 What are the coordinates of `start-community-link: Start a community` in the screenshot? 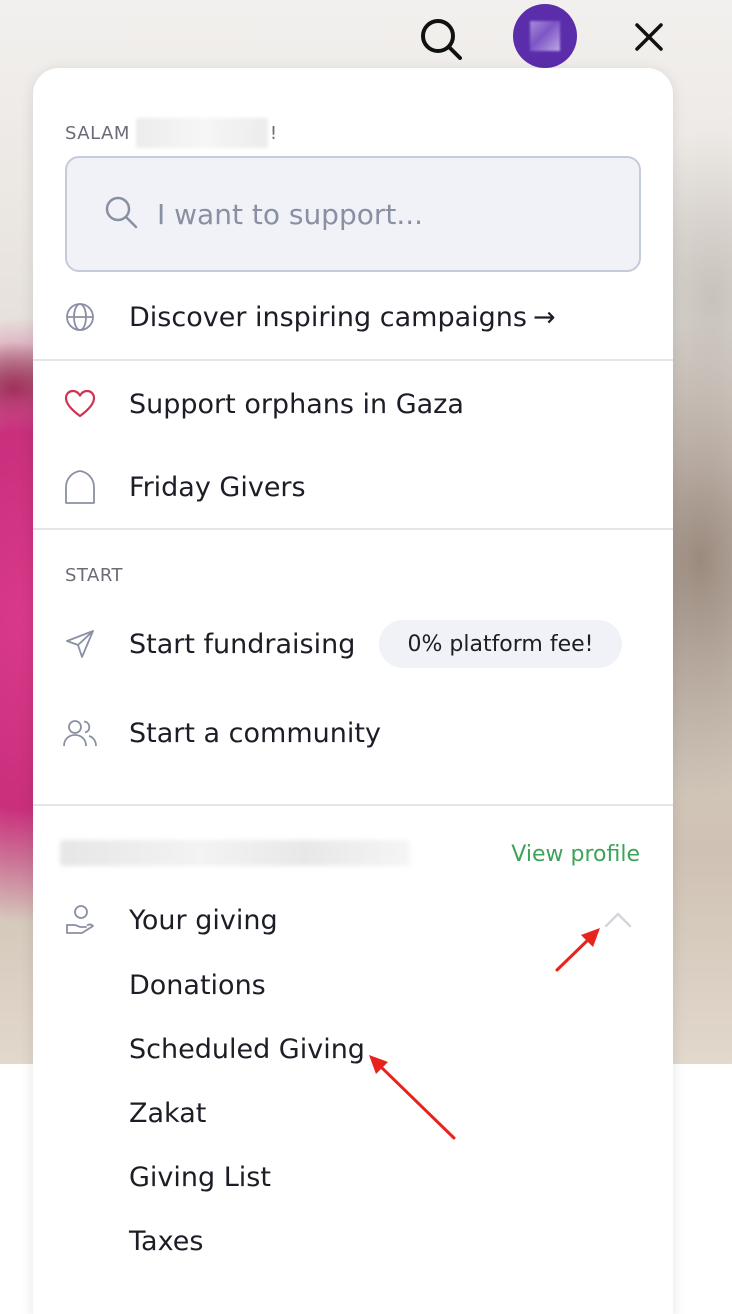 It's located at (221, 733).